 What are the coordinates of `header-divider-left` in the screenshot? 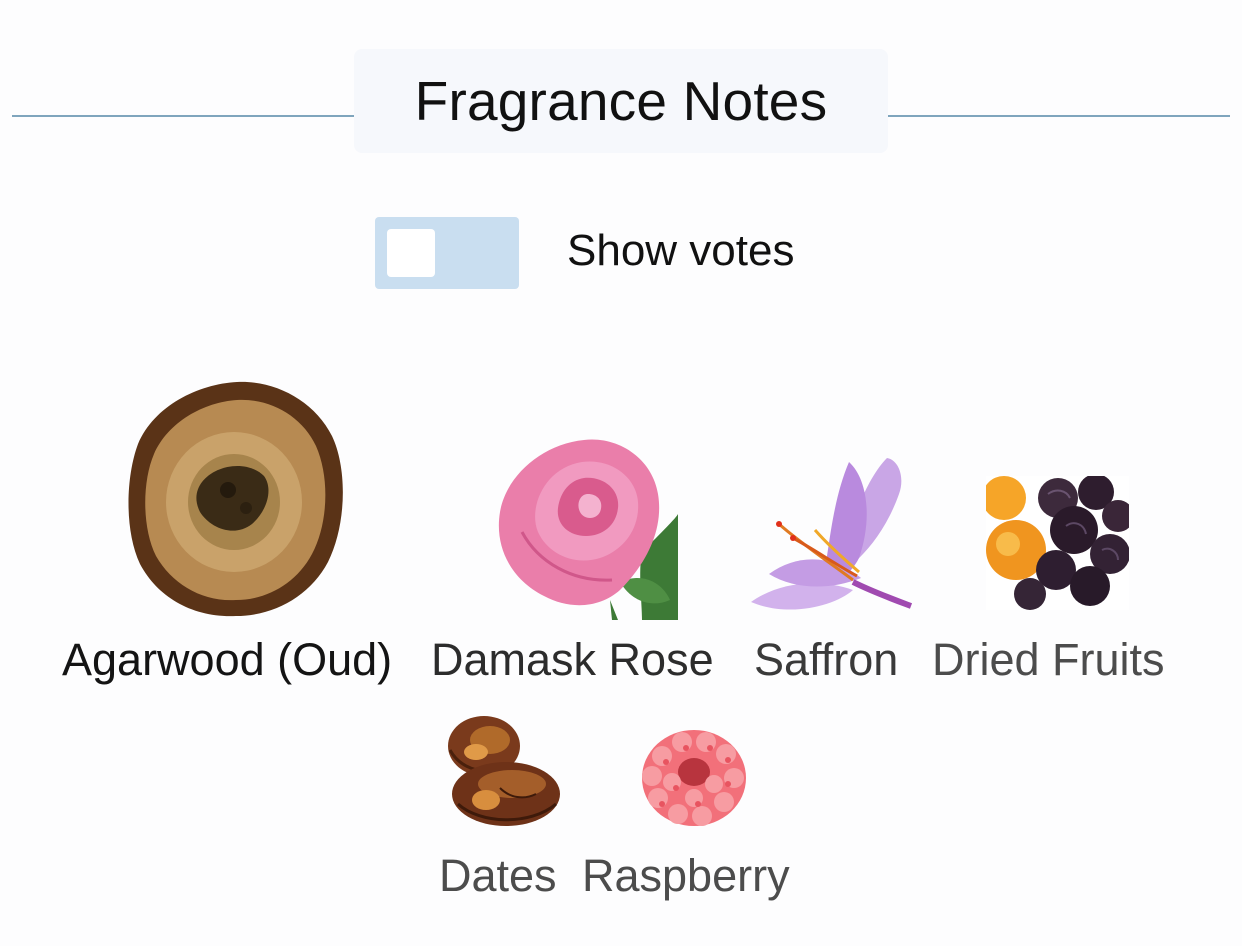 It's located at (183, 116).